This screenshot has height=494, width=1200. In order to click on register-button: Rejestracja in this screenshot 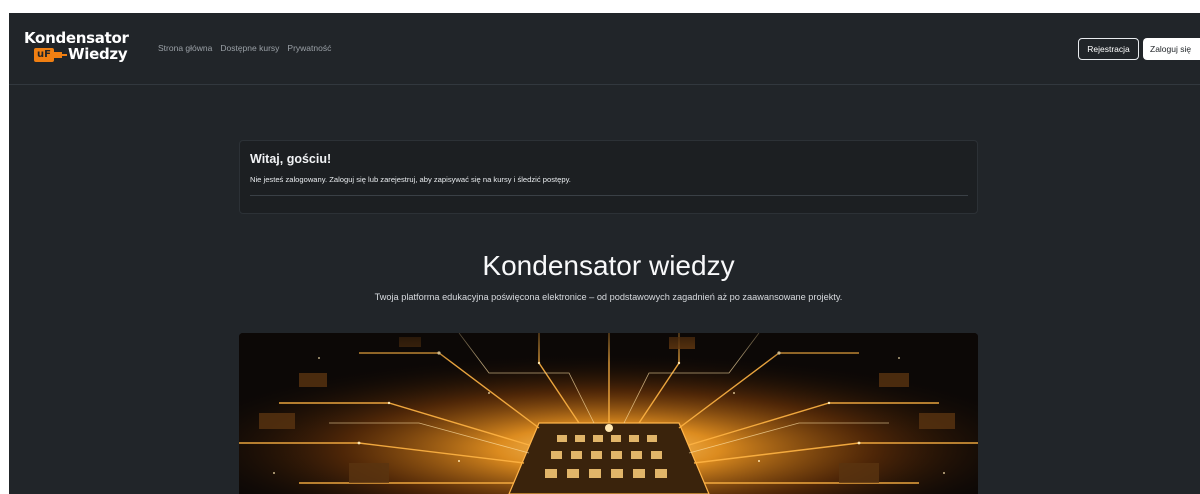, I will do `click(1108, 49)`.